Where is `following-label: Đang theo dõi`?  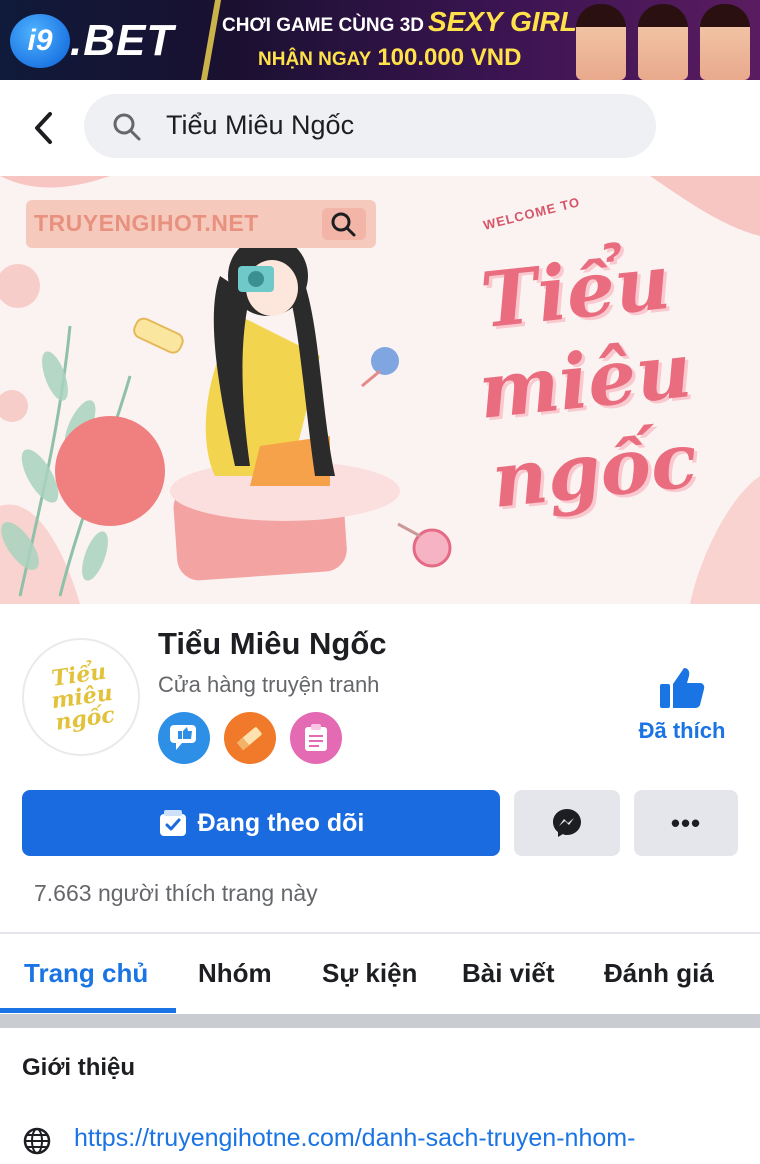 following-label: Đang theo dõi is located at coordinates (281, 822).